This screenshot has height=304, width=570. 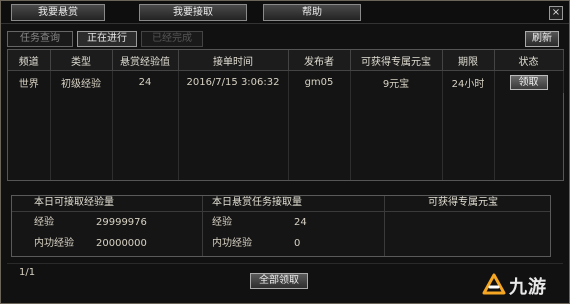 What do you see at coordinates (121, 243) in the screenshot?
I see `summary-value: 20000000` at bounding box center [121, 243].